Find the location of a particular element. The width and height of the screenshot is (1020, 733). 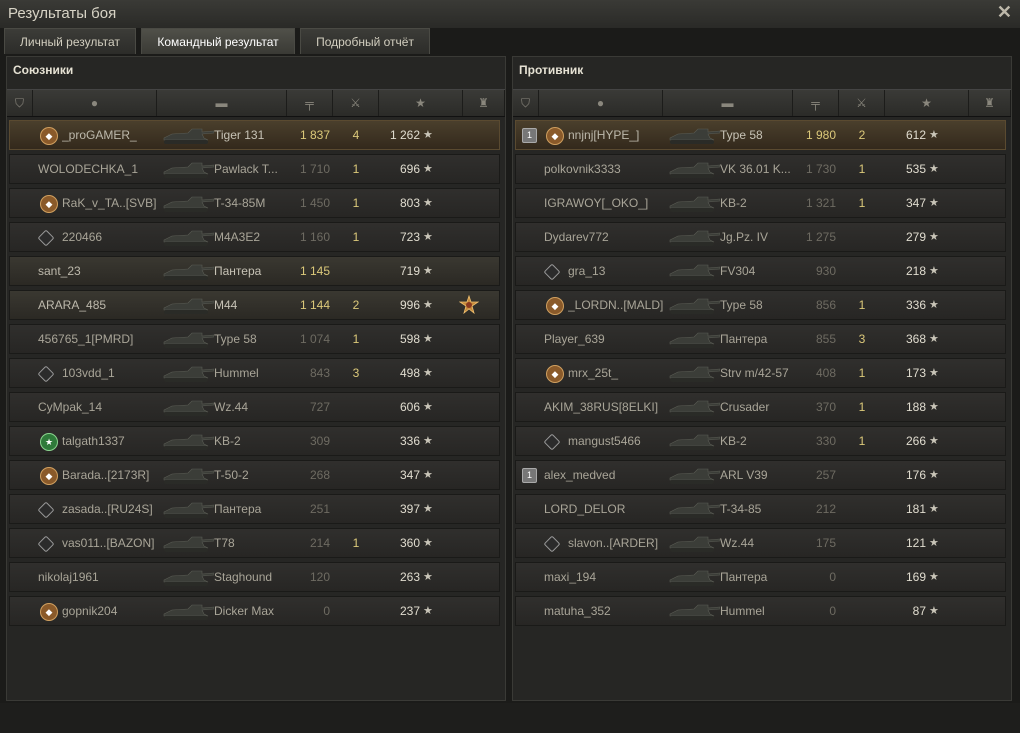

player-row: mangust5466 KB-2 330 1 266 ★ is located at coordinates (760, 441).